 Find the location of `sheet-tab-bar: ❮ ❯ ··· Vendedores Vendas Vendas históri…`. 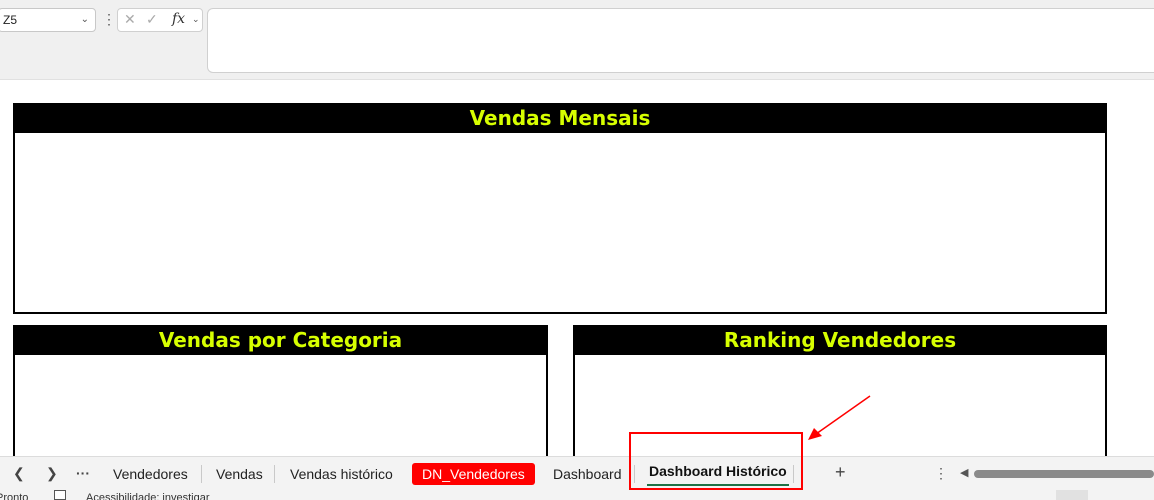

sheet-tab-bar: ❮ ❯ ··· Vendedores Vendas Vendas históri… is located at coordinates (577, 473).